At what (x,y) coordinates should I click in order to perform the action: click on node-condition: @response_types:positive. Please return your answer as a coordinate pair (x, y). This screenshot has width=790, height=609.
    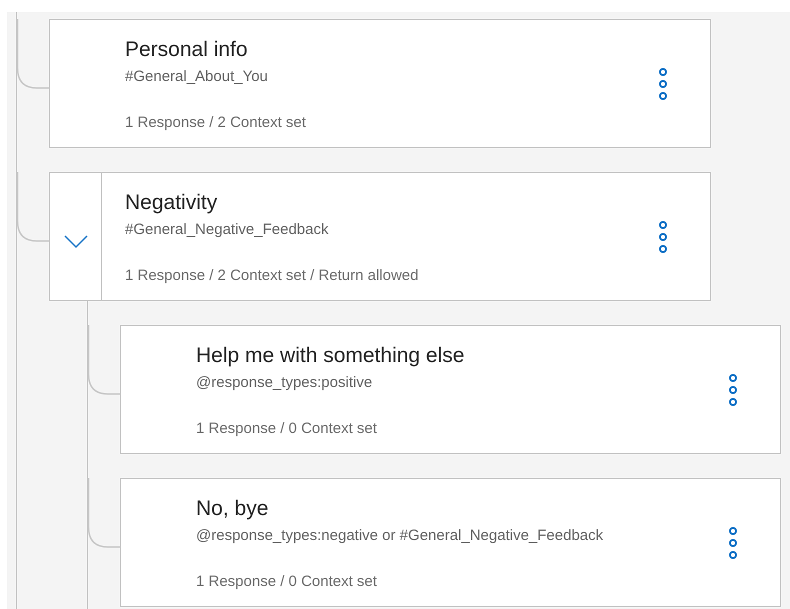
    Looking at the image, I should click on (285, 383).